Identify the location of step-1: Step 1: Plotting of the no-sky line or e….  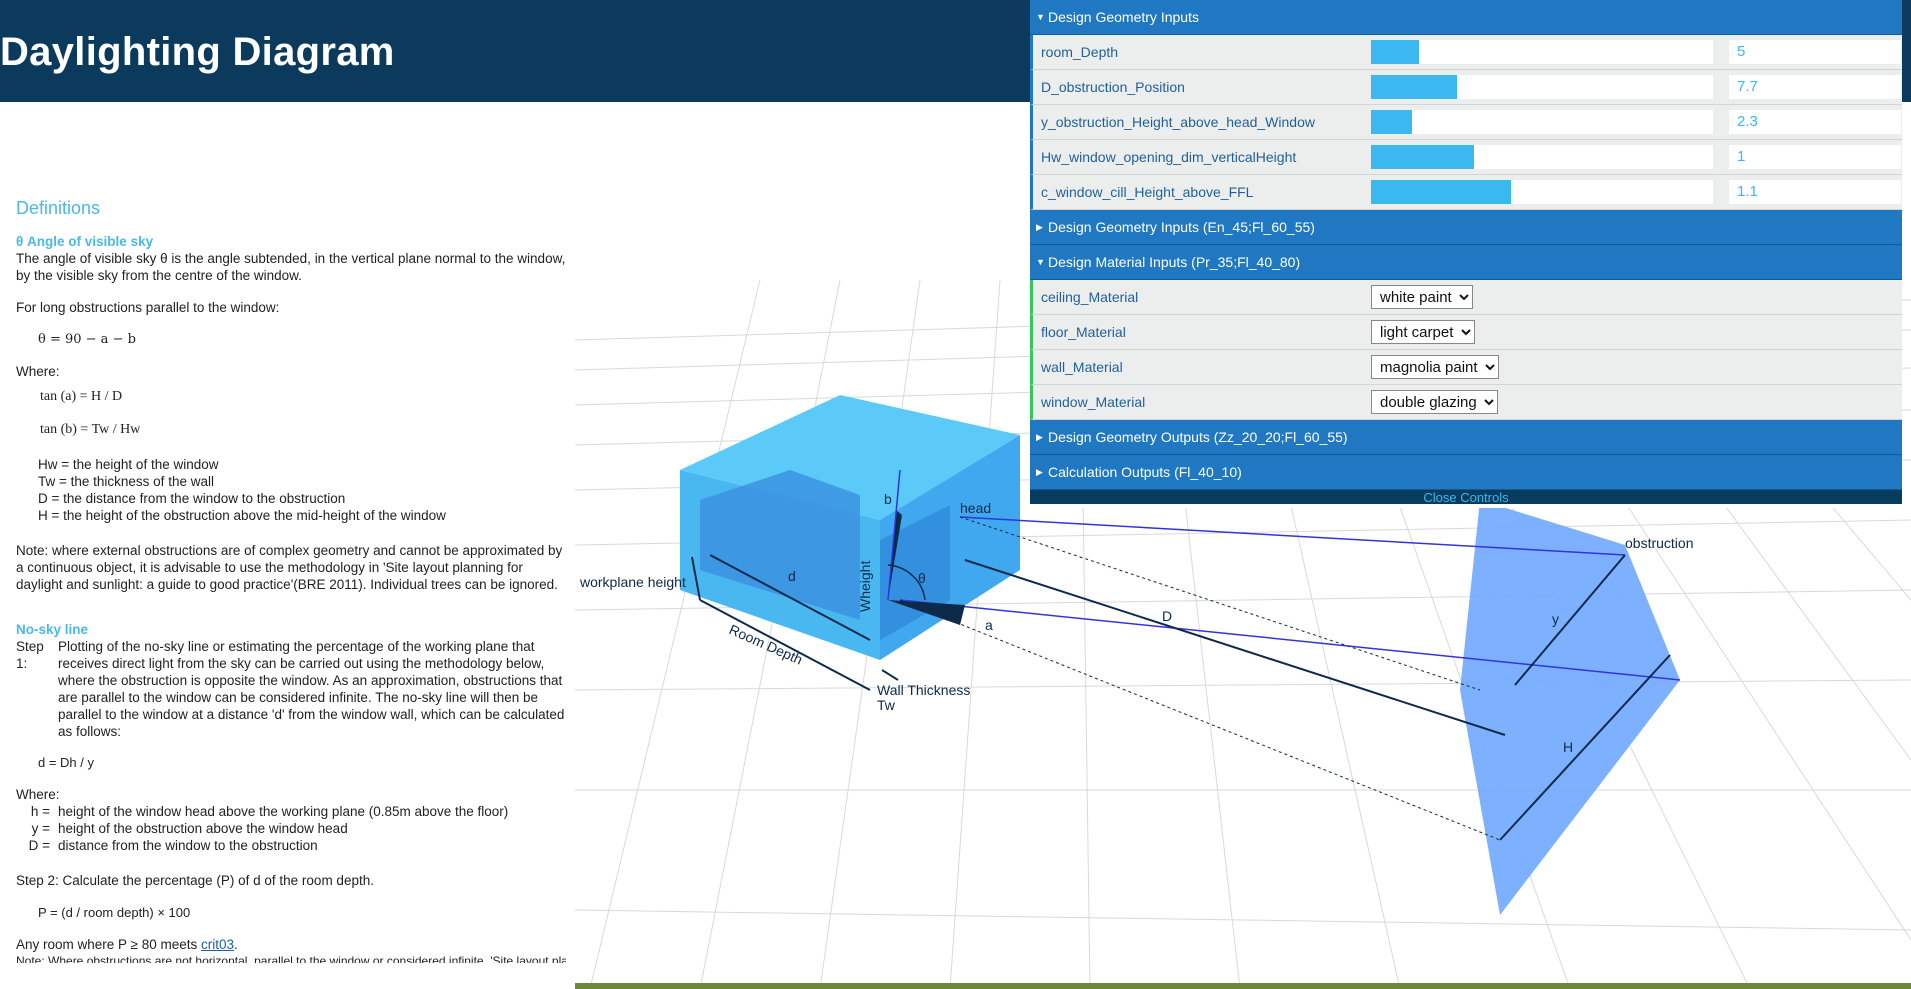
(291, 689).